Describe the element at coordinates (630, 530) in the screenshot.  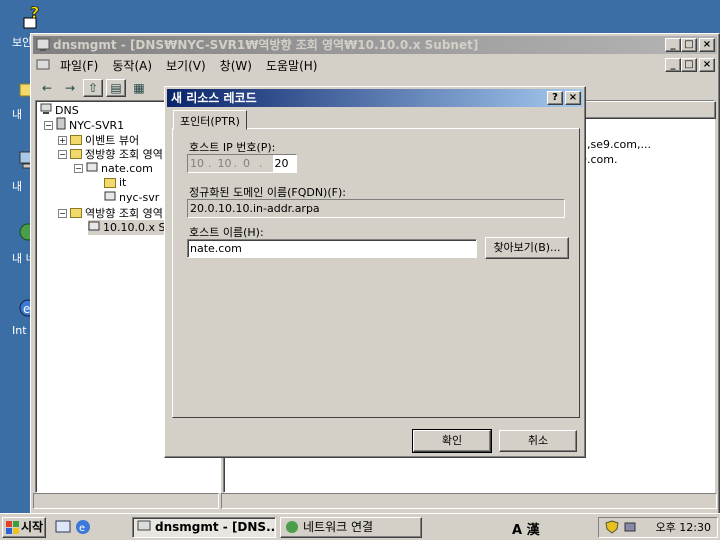
I see `network-tray-icon` at that location.